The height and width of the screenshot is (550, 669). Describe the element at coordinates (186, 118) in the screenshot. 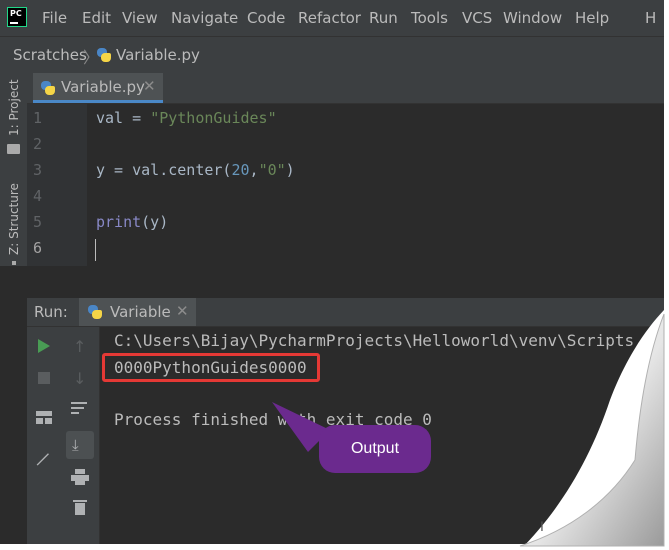

I see `code-line-1: val = "PythonGuides"` at that location.